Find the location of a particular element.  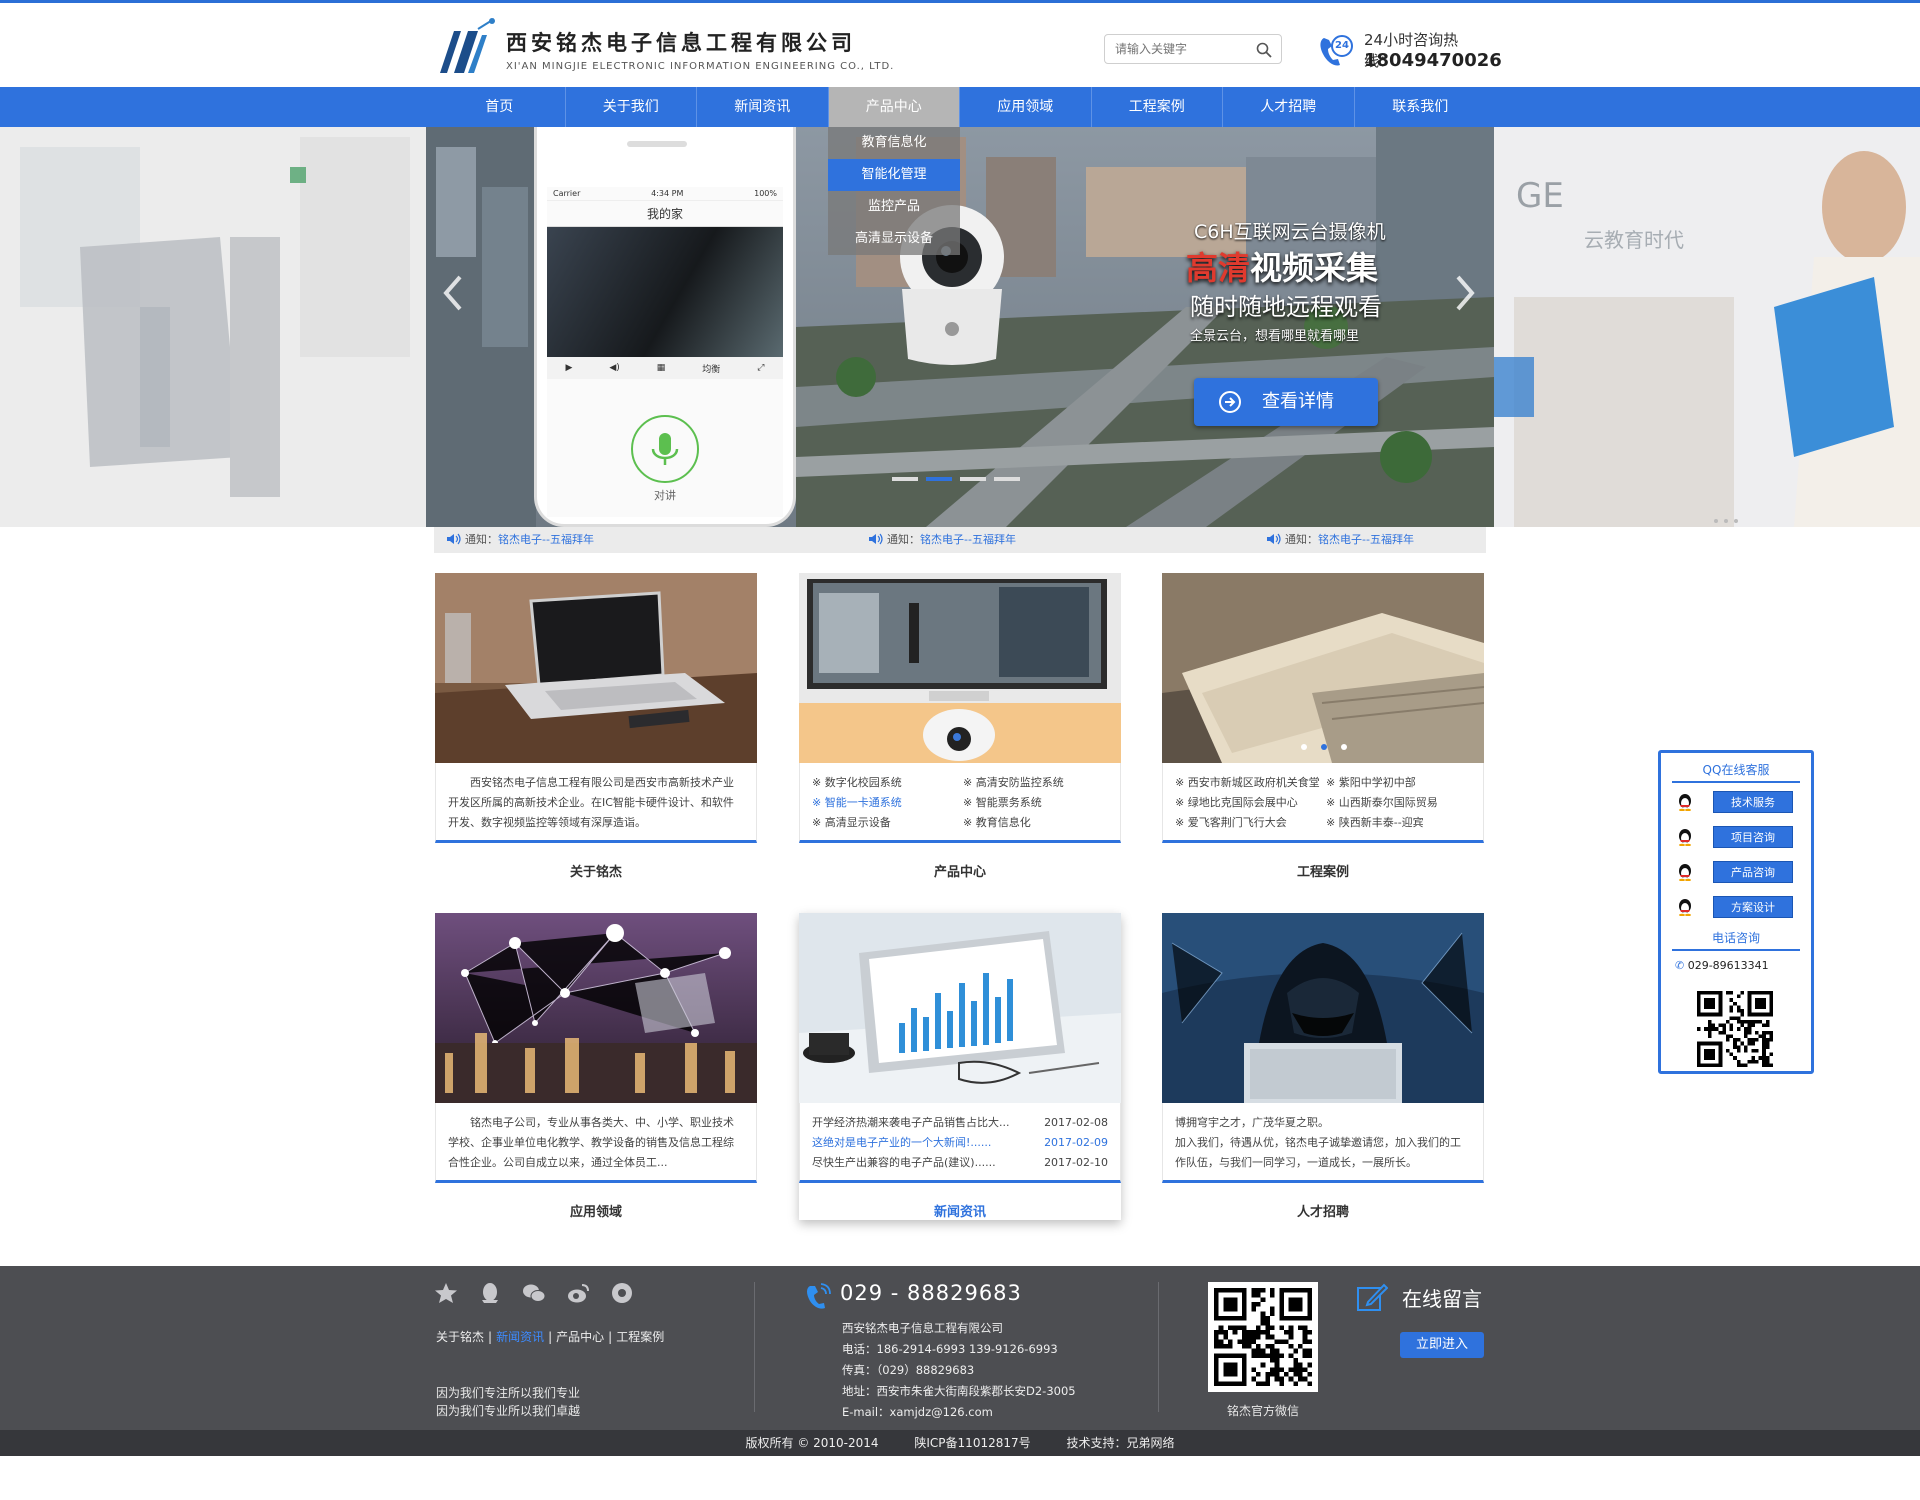

weibo-icon is located at coordinates (578, 1293).